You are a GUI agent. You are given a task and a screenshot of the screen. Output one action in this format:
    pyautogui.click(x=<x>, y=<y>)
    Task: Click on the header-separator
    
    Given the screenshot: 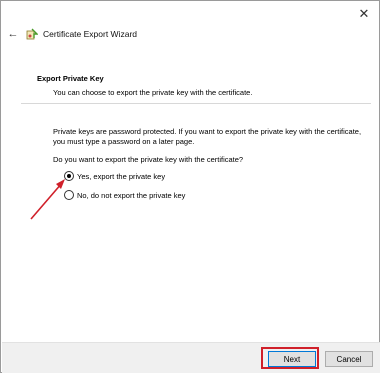 What is the action you would take?
    pyautogui.click(x=196, y=103)
    